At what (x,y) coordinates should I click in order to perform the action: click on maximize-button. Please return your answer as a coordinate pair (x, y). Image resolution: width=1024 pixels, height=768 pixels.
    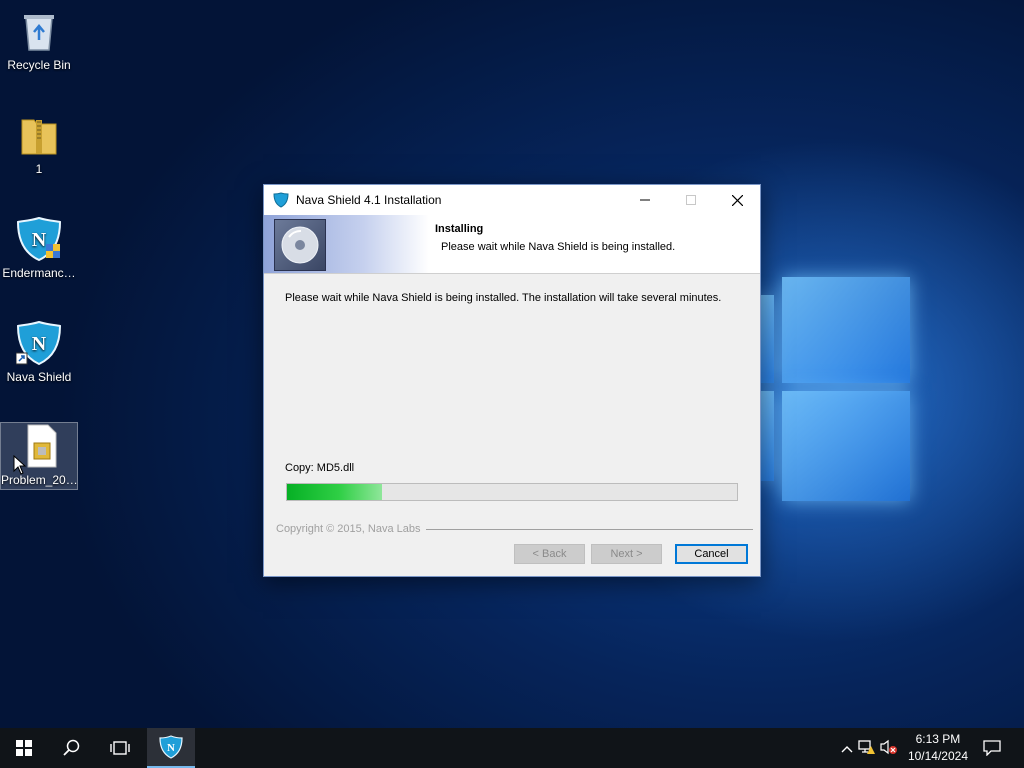
    Looking at the image, I should click on (691, 200).